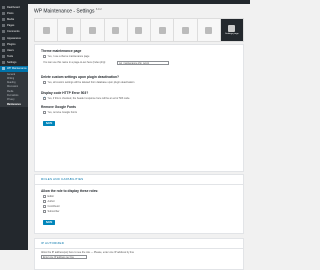  Describe the element at coordinates (98, 9) in the screenshot. I see `version-label: 6.0.2` at that location.